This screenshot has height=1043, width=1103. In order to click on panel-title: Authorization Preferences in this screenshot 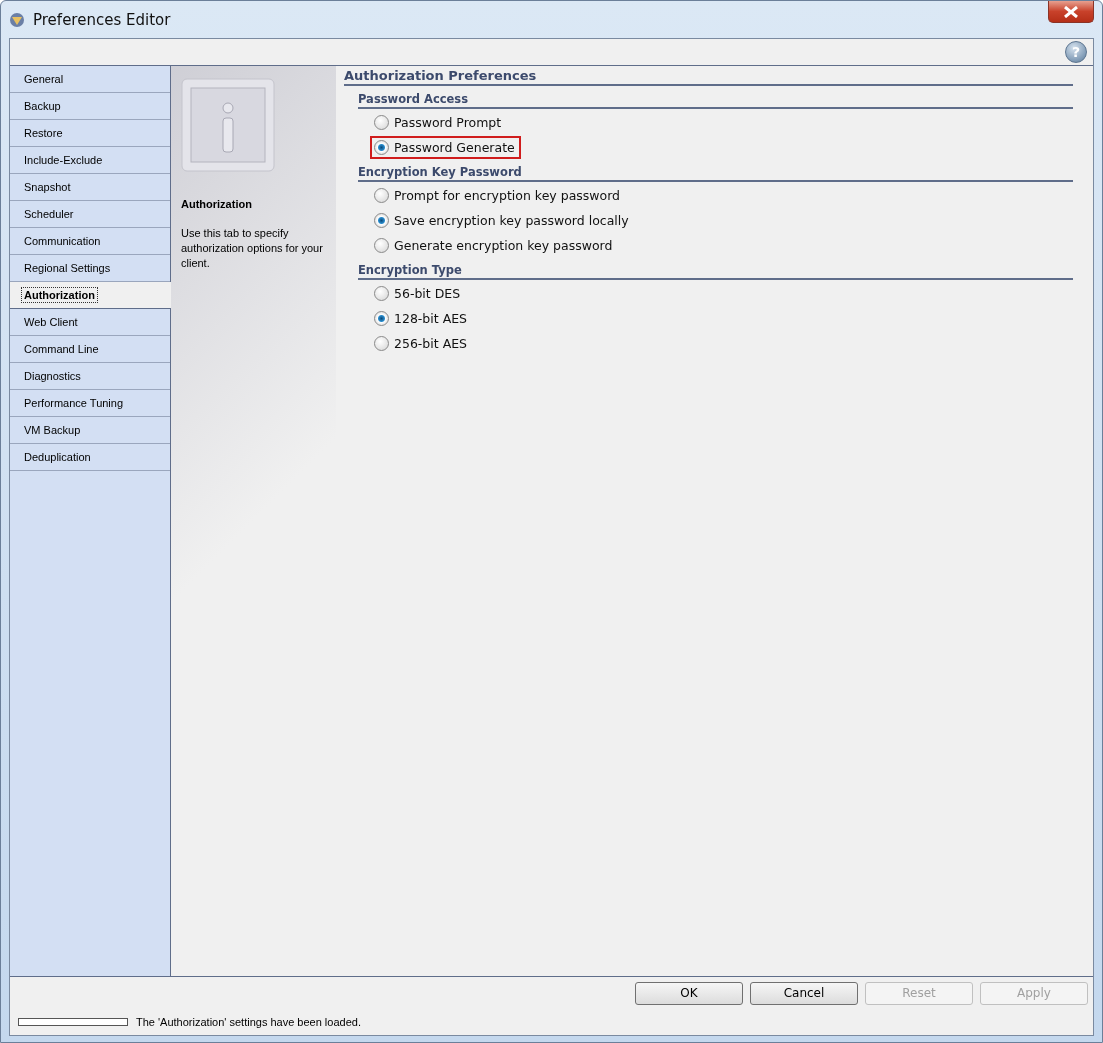, I will do `click(708, 77)`.